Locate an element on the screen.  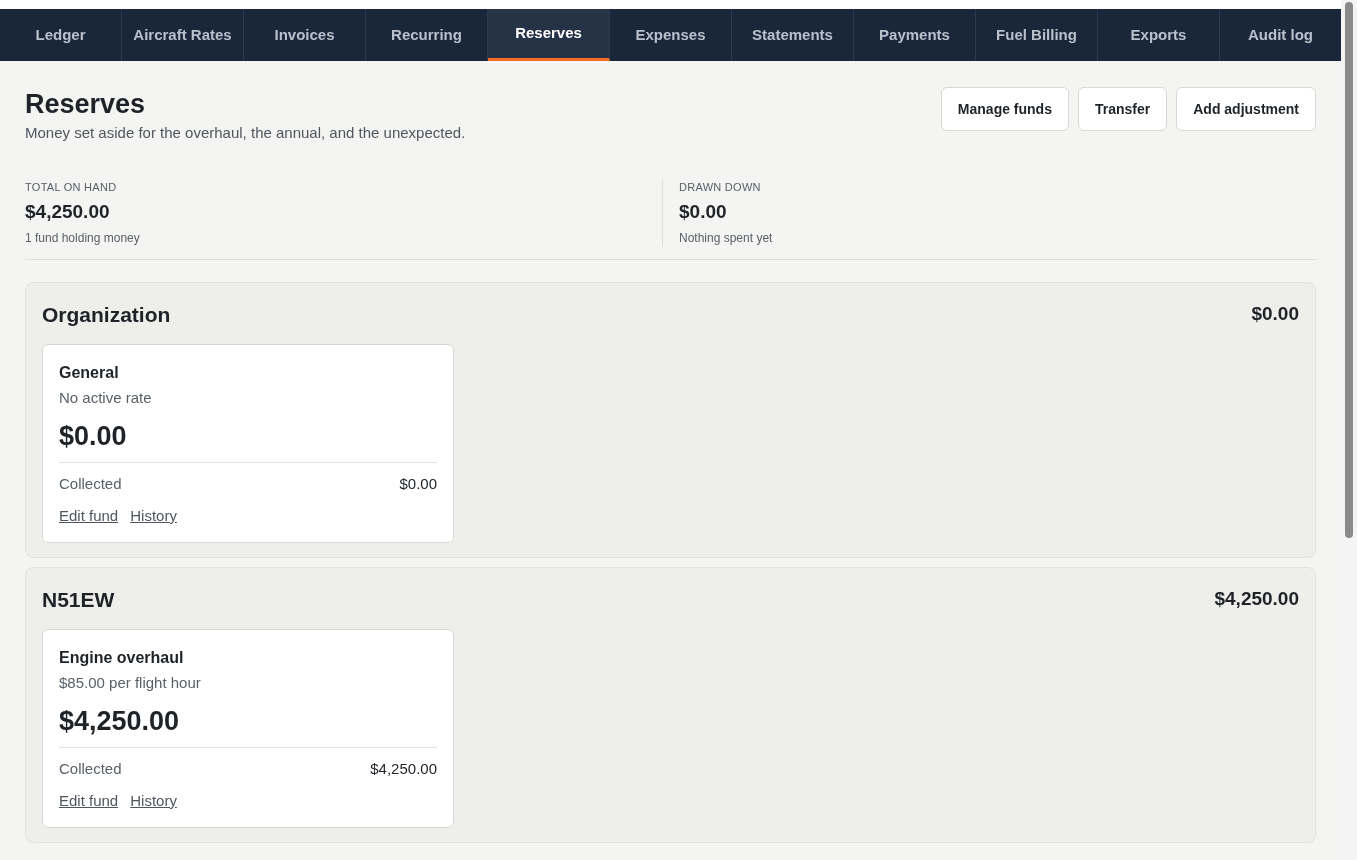
page-subtitle: Money set aside for the overhaul, the annual, and the unexpected. is located at coordinates (245, 133).